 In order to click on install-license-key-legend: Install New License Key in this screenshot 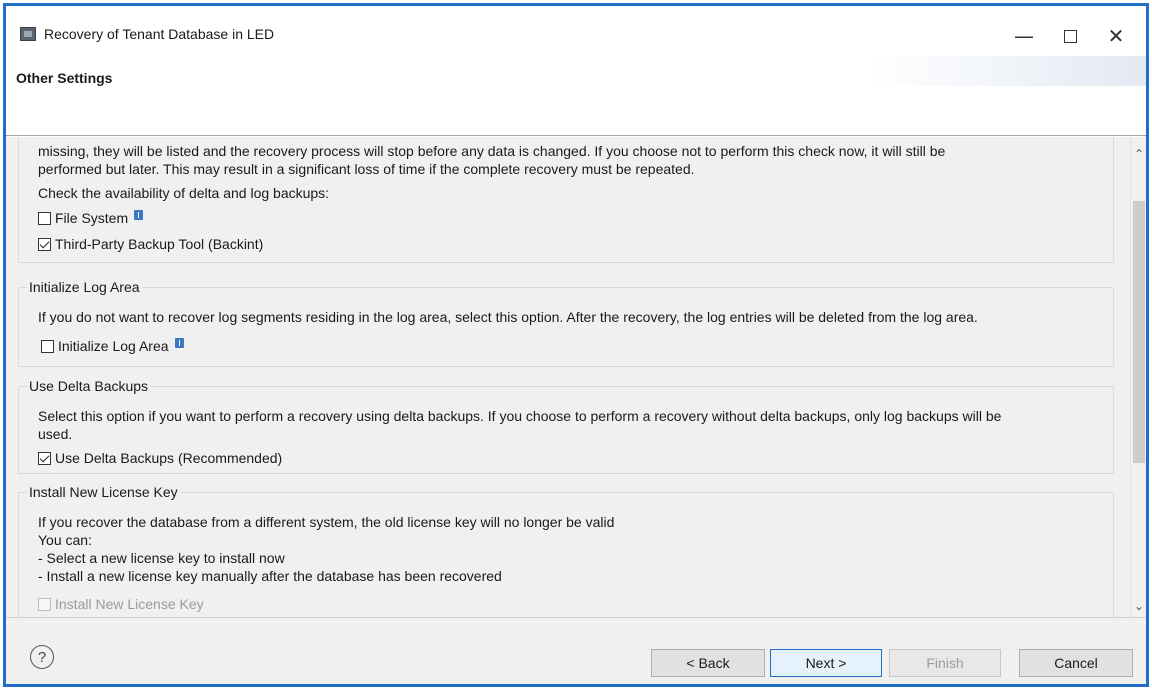, I will do `click(103, 492)`.